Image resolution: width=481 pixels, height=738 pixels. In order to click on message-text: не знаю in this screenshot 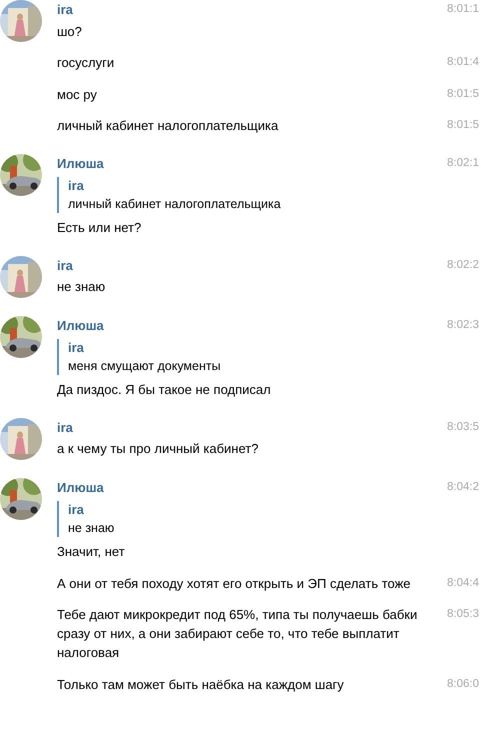, I will do `click(81, 287)`.